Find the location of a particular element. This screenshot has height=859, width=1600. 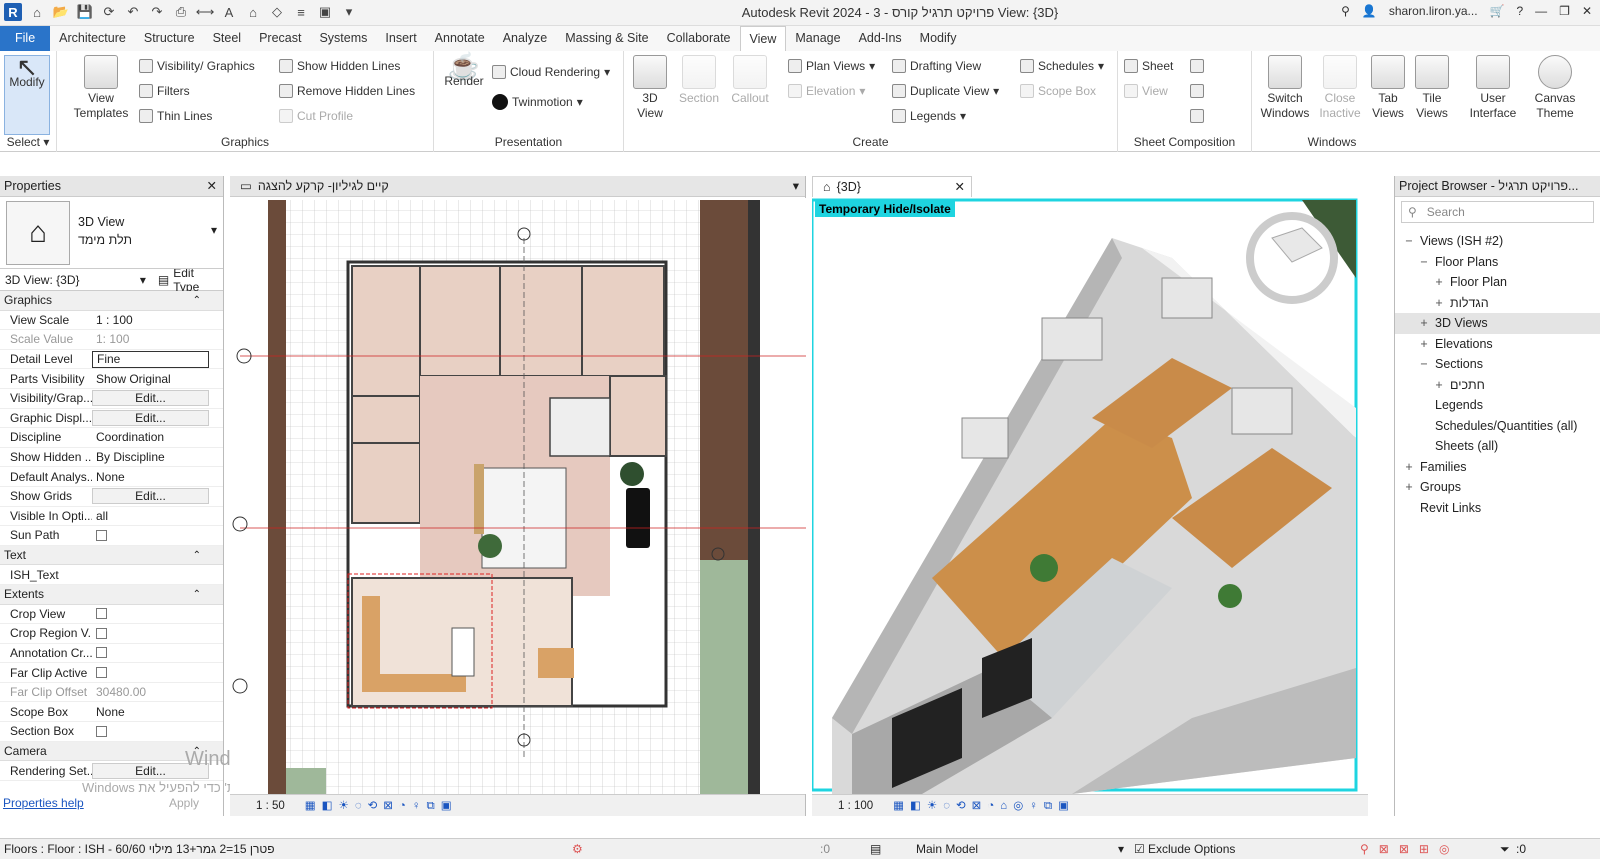

tab-manage: Manage is located at coordinates (817, 38).